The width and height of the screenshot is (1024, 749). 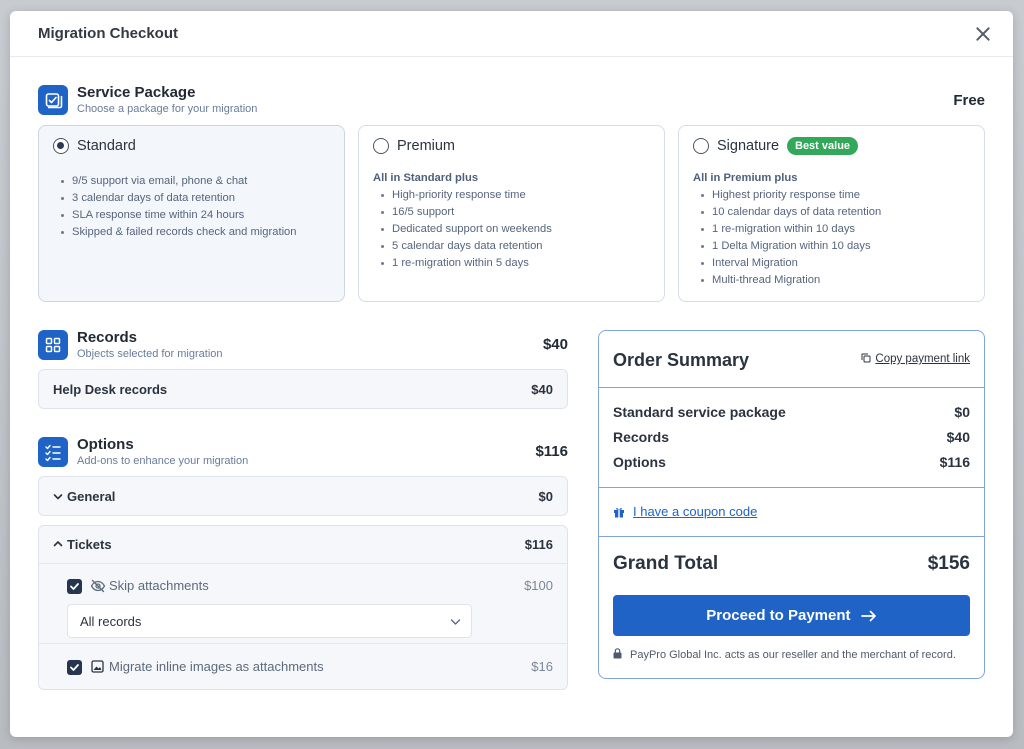 I want to click on options-price: $116, so click(x=551, y=451).